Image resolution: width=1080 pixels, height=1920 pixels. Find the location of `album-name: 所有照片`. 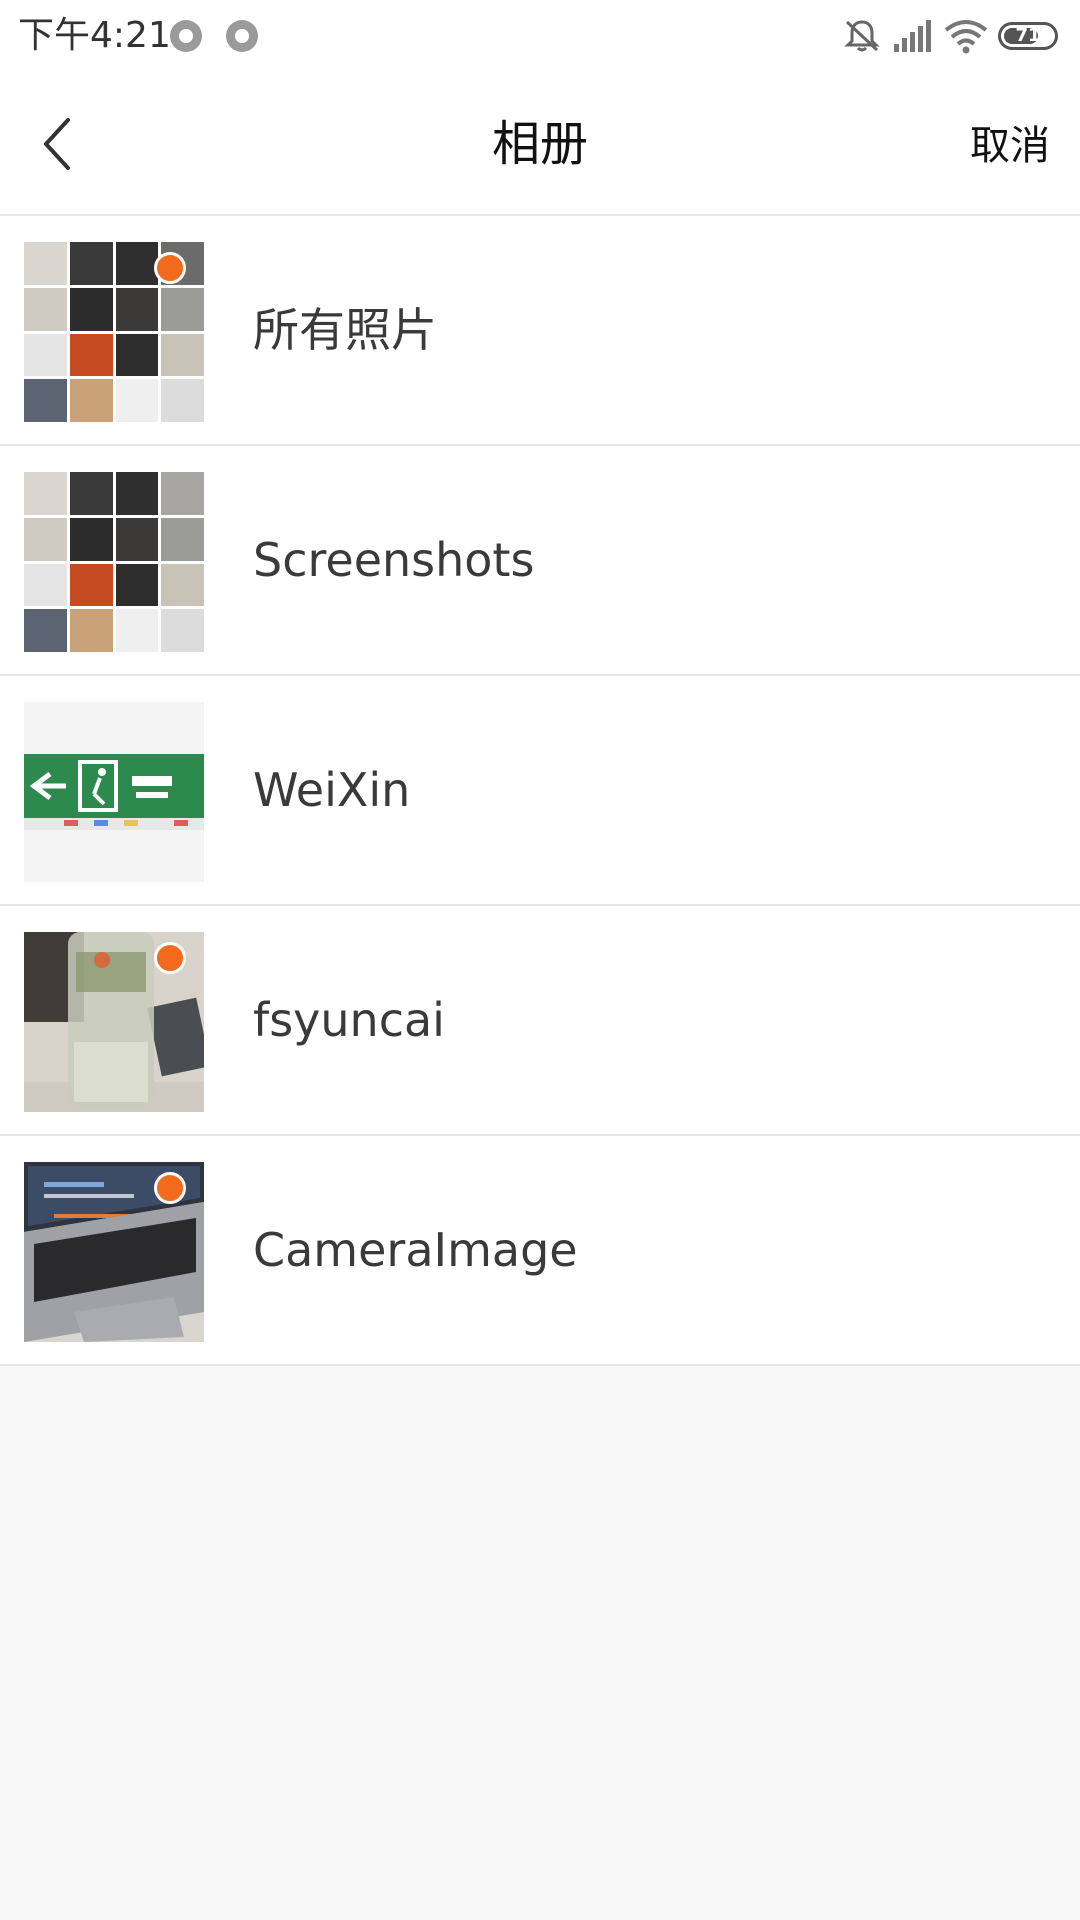

album-name: 所有照片 is located at coordinates (345, 330).